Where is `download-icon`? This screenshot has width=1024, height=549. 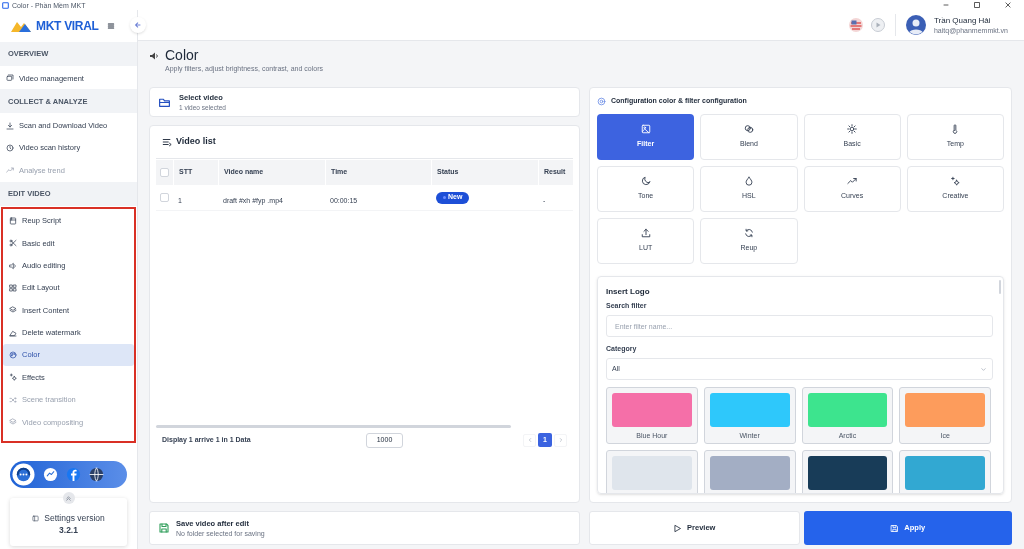 download-icon is located at coordinates (10, 125).